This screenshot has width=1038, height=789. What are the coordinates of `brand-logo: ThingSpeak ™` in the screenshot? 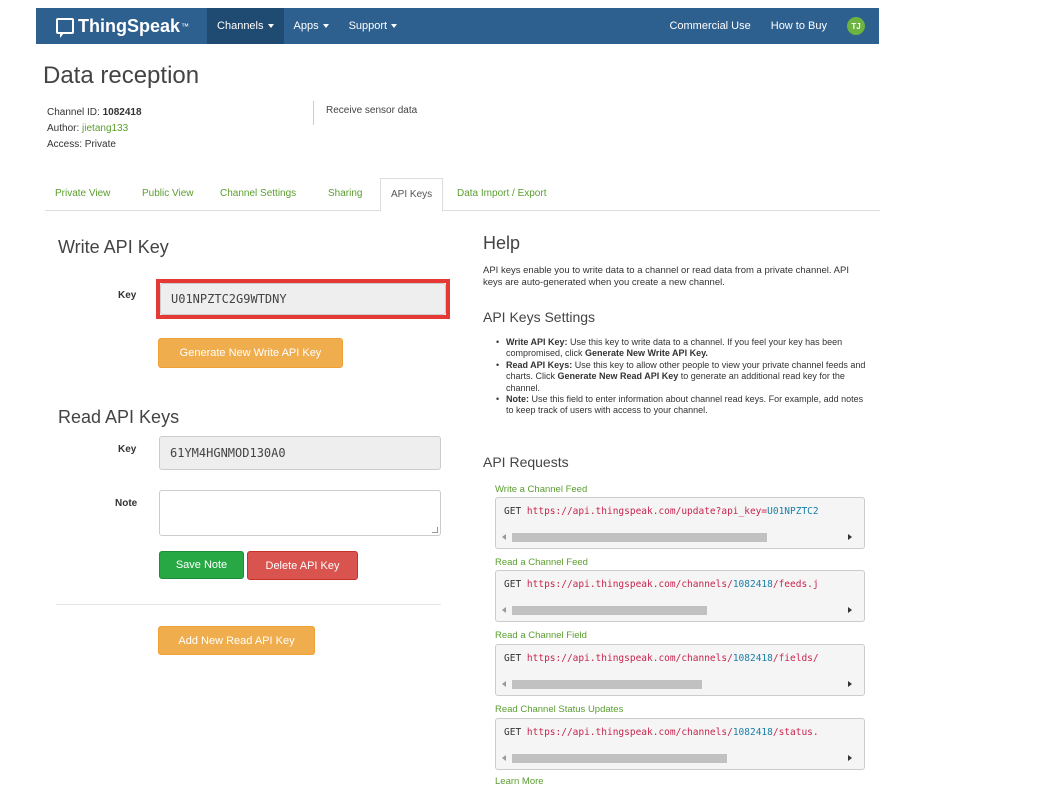 It's located at (123, 26).